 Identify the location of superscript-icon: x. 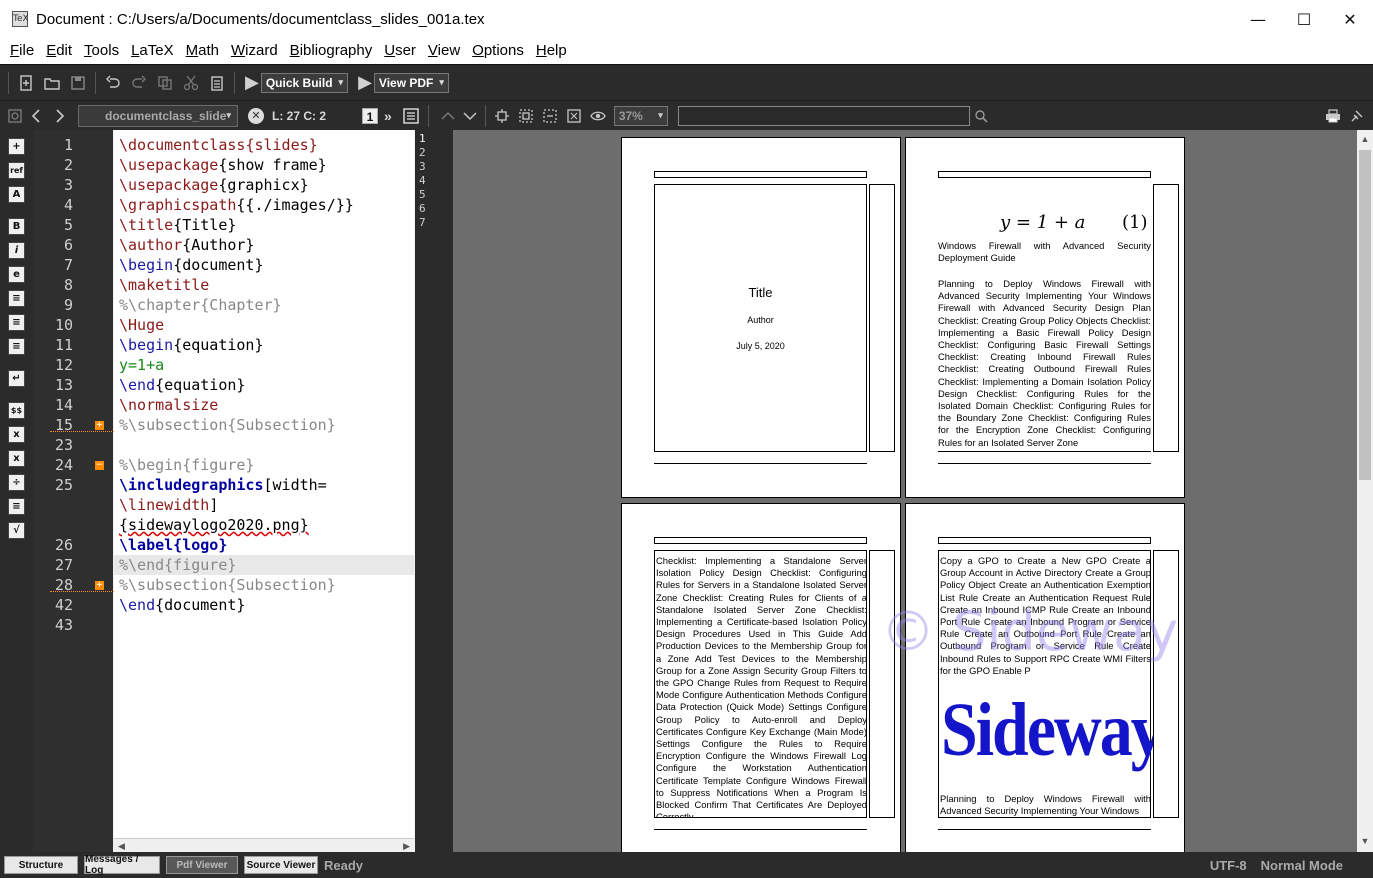
(16, 458).